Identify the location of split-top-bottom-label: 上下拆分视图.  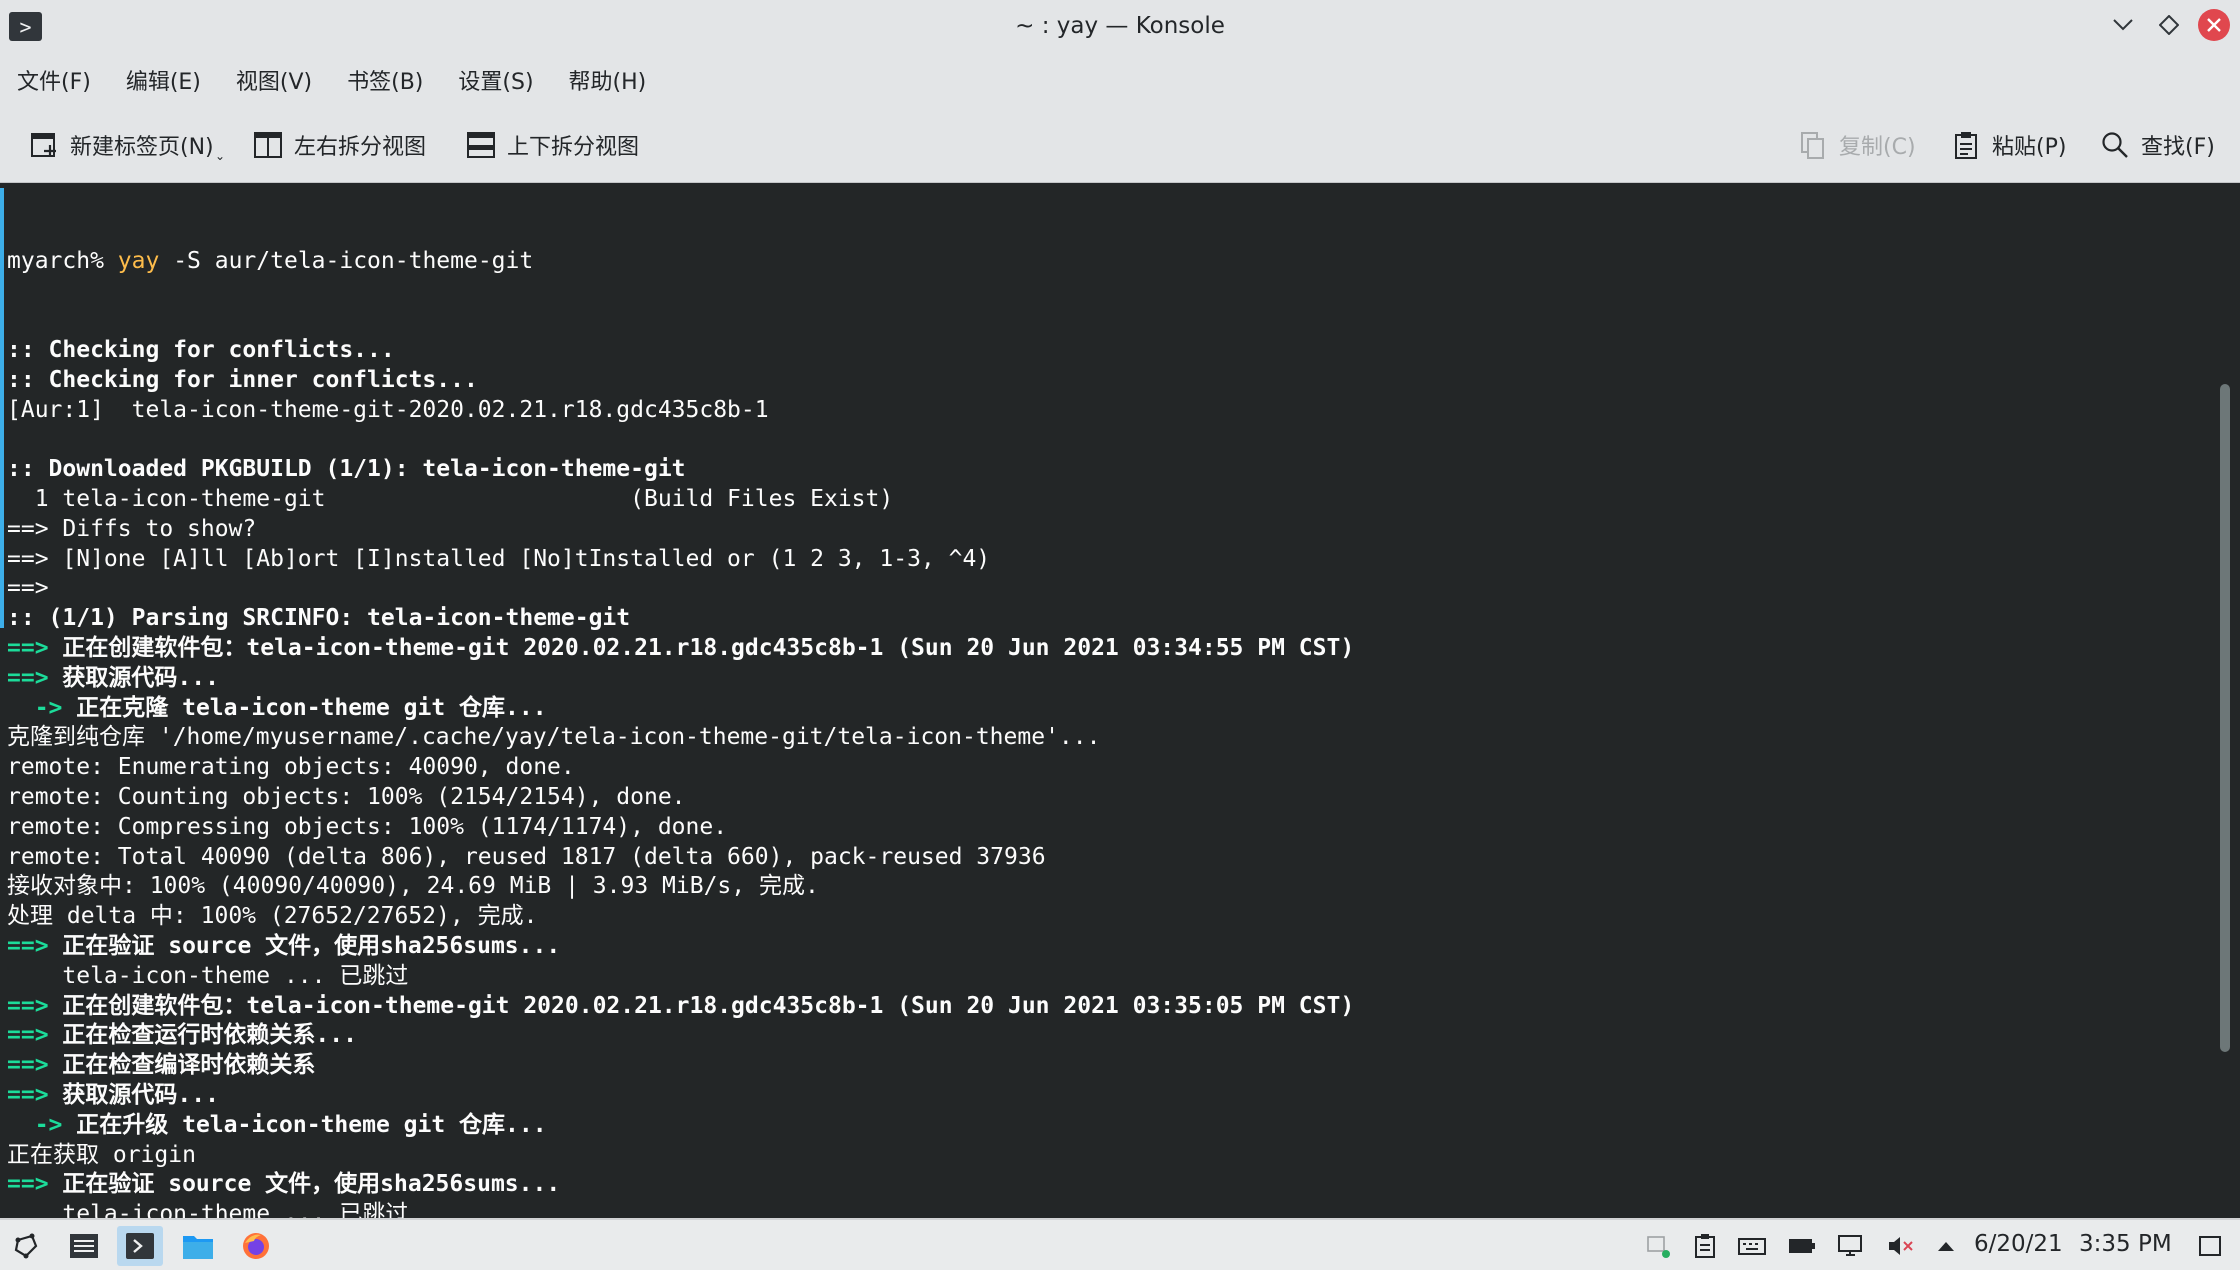
(573, 147).